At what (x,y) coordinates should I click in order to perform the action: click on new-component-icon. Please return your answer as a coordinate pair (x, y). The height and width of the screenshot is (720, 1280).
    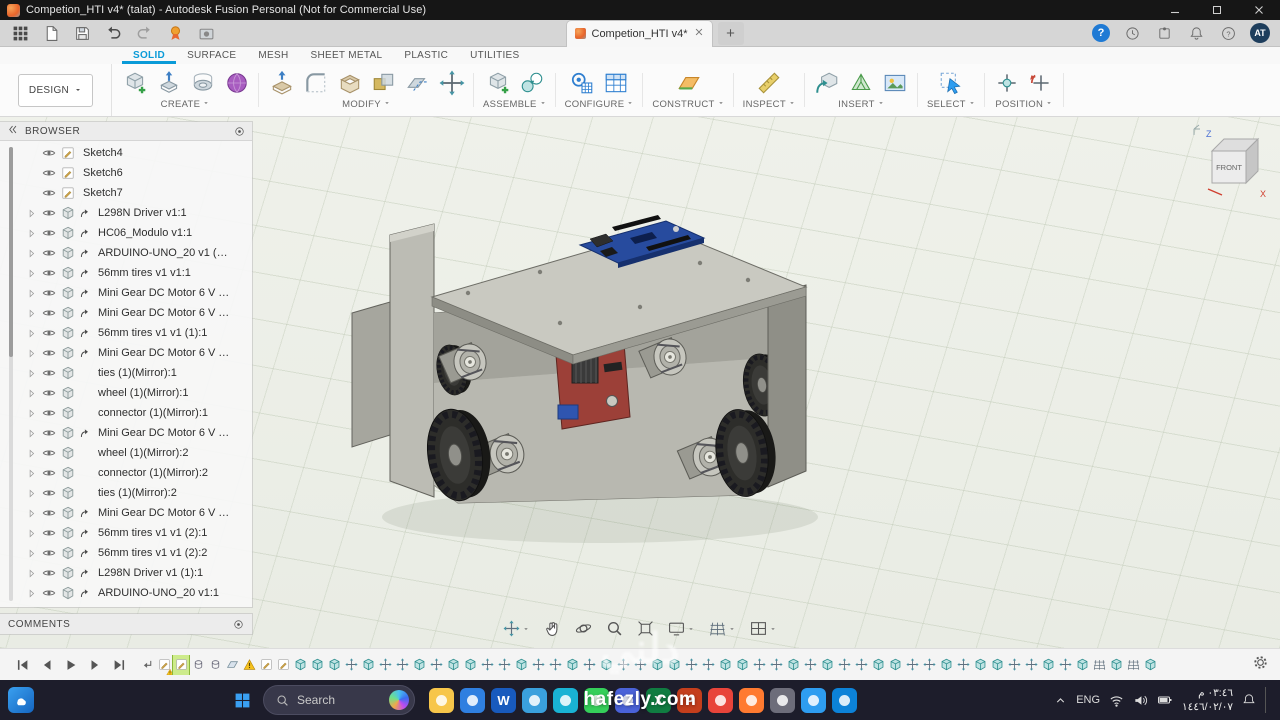
    Looking at the image, I should click on (134, 82).